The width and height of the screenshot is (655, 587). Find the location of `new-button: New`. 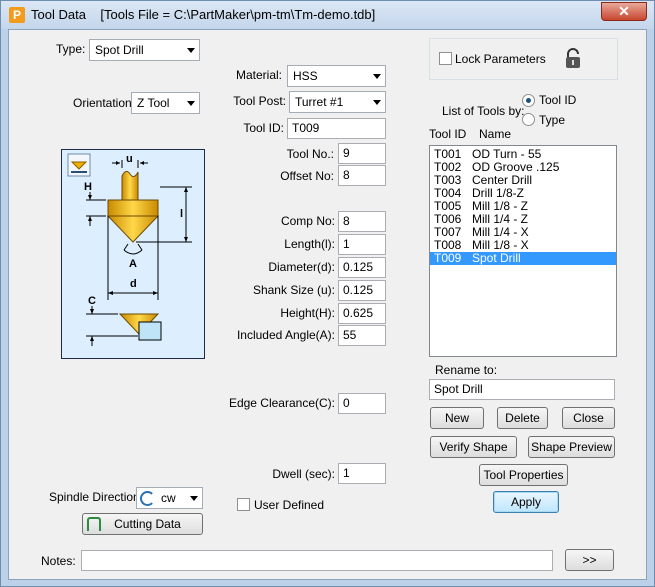

new-button: New is located at coordinates (457, 418).